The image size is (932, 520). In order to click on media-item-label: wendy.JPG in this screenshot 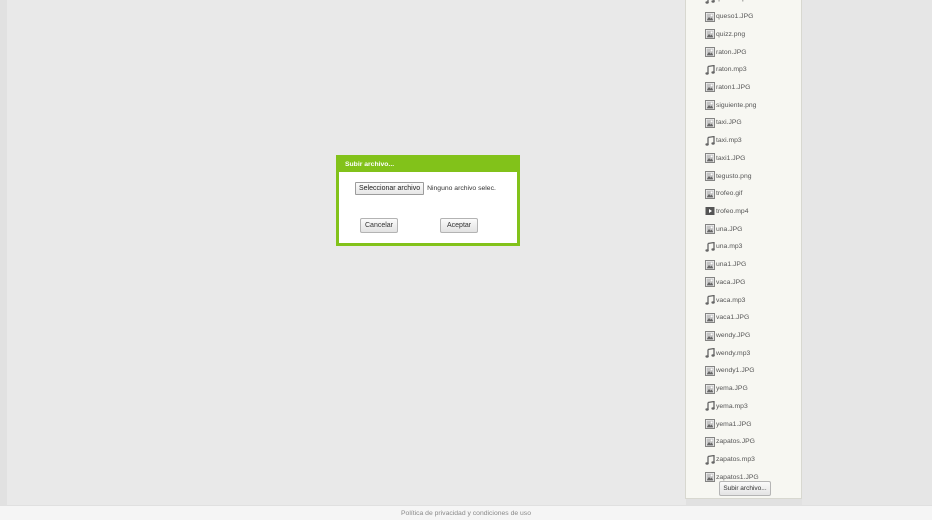, I will do `click(733, 336)`.